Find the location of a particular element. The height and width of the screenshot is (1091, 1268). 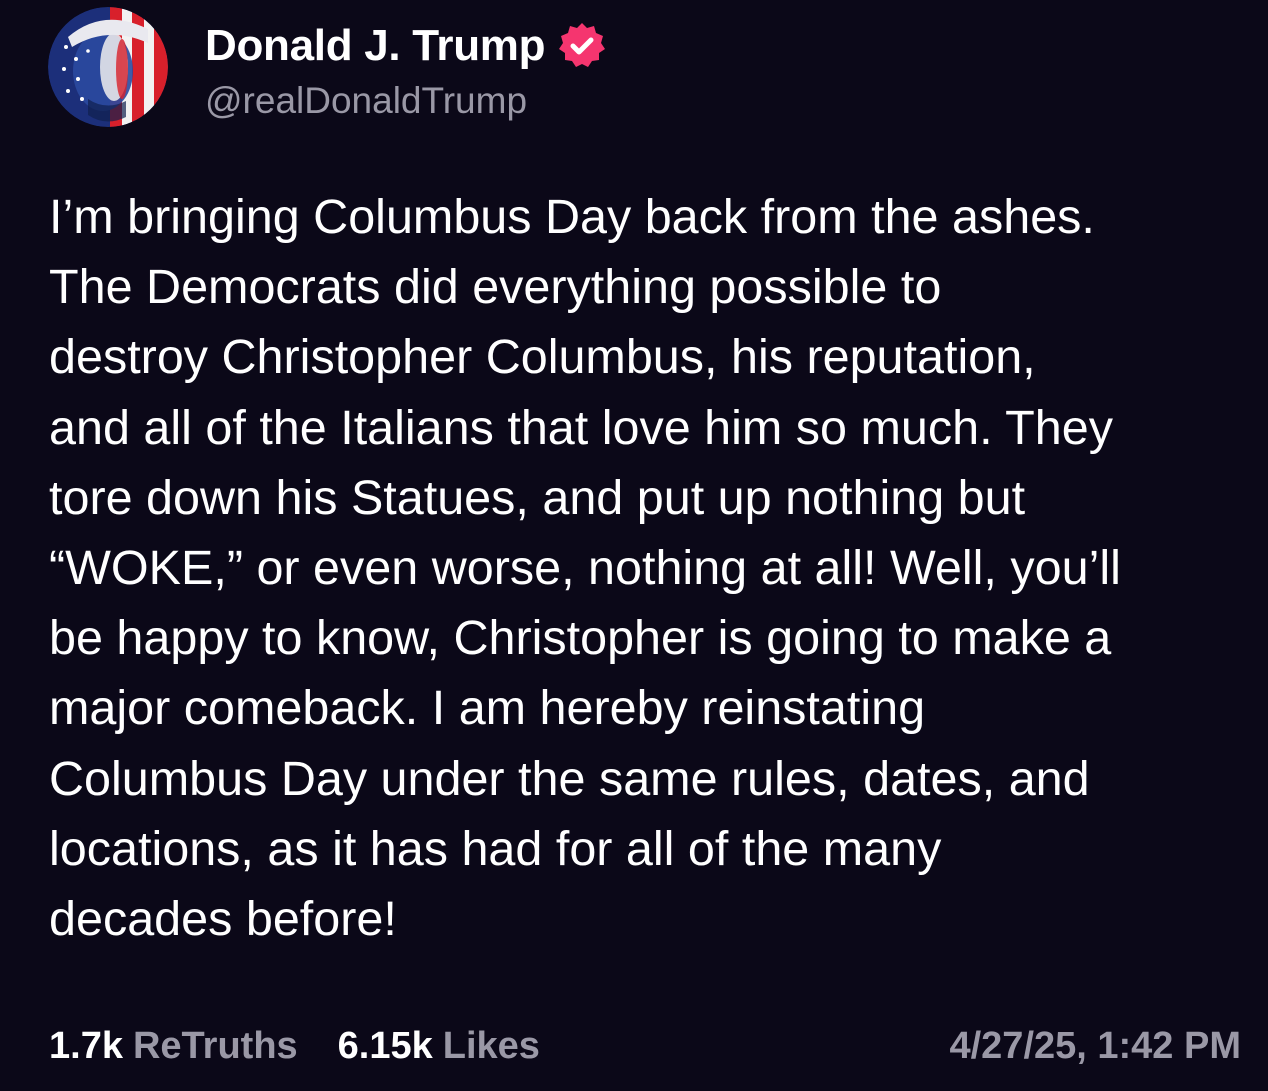

author-name-row: Donald J. Trump is located at coordinates (406, 46).